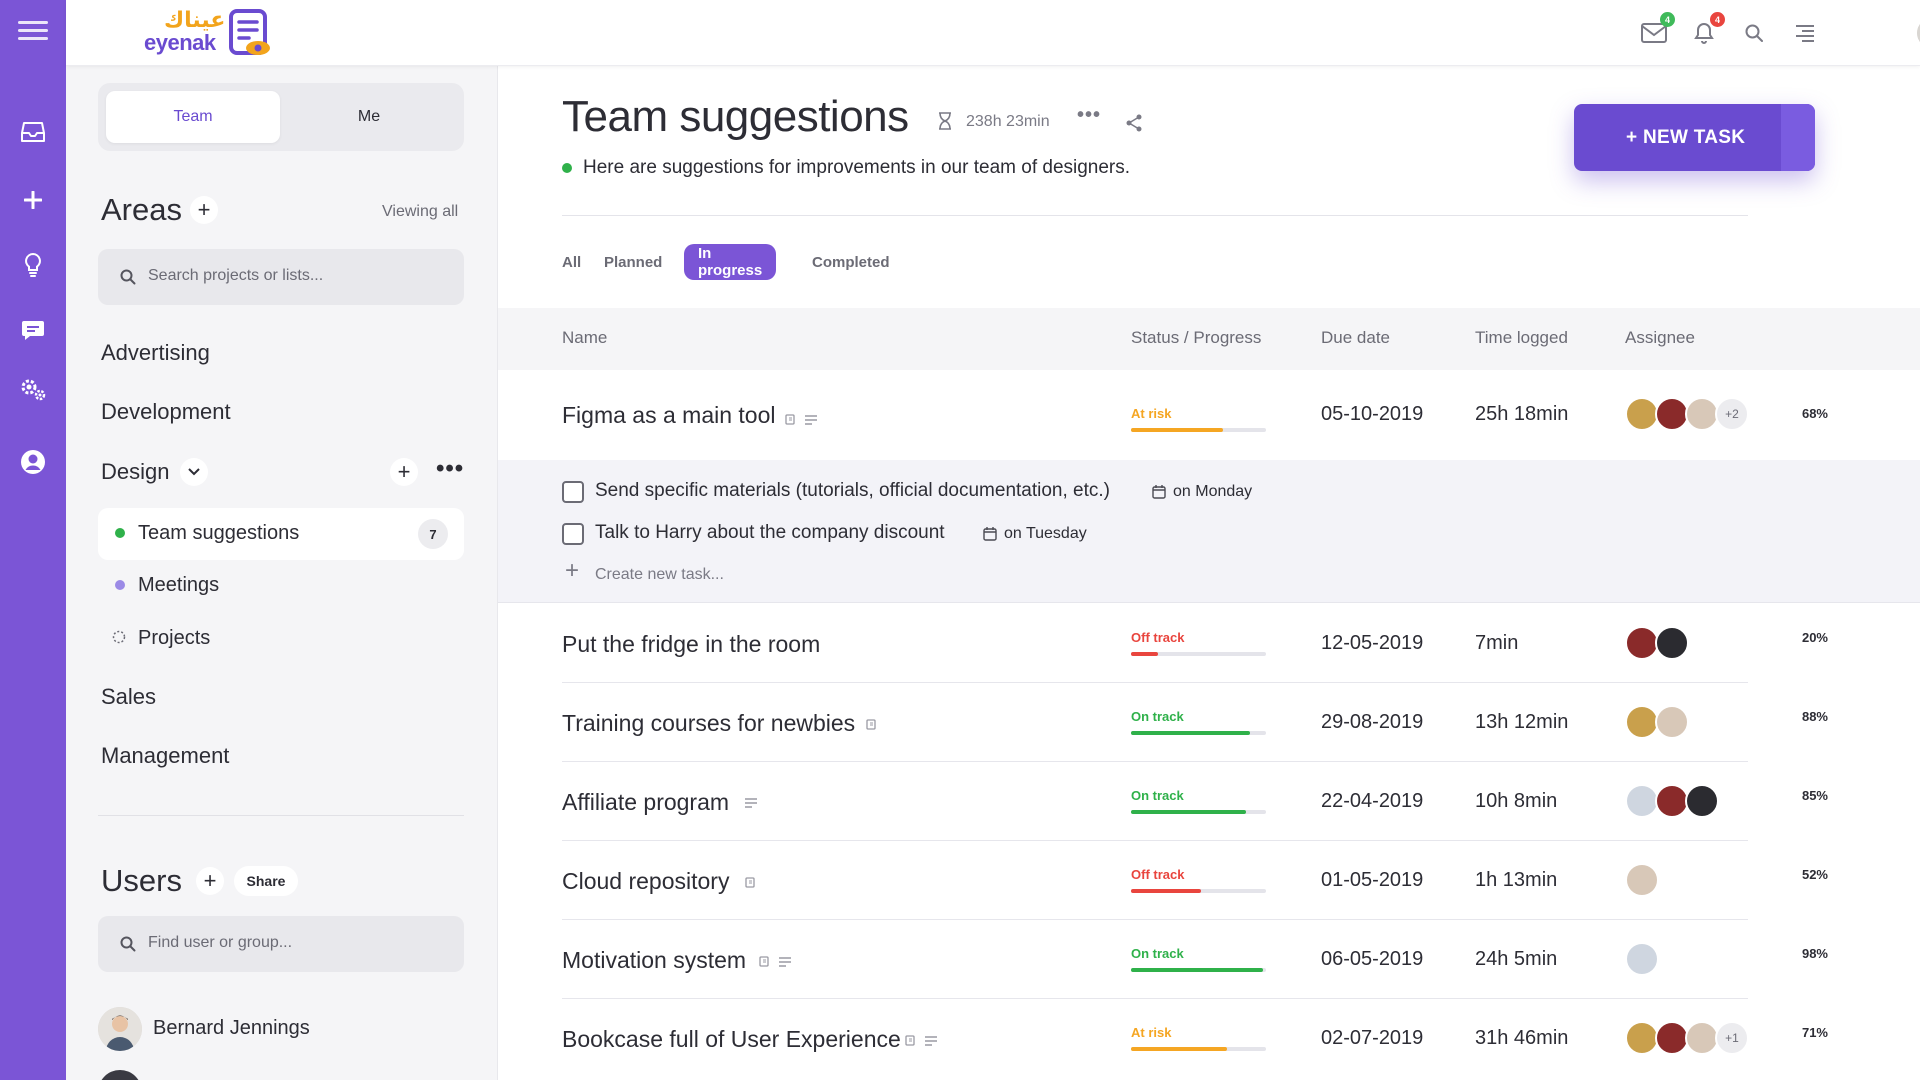 This screenshot has width=1920, height=1080. I want to click on search-icon, so click(1754, 33).